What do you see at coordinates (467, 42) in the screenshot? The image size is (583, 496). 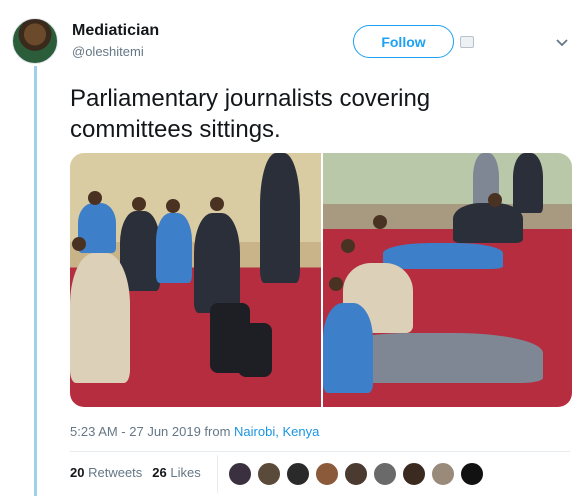 I see `profile-card-icon` at bounding box center [467, 42].